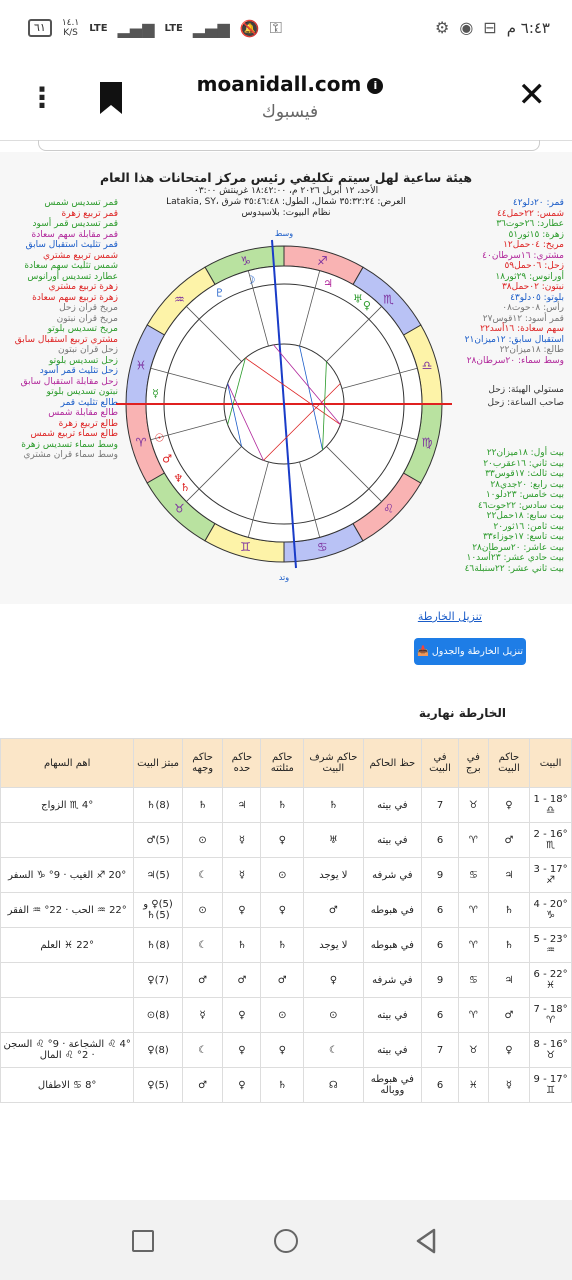 Image resolution: width=572 pixels, height=1280 pixels. What do you see at coordinates (427, 442) in the screenshot?
I see `zodiac-glyph: ♍` at bounding box center [427, 442].